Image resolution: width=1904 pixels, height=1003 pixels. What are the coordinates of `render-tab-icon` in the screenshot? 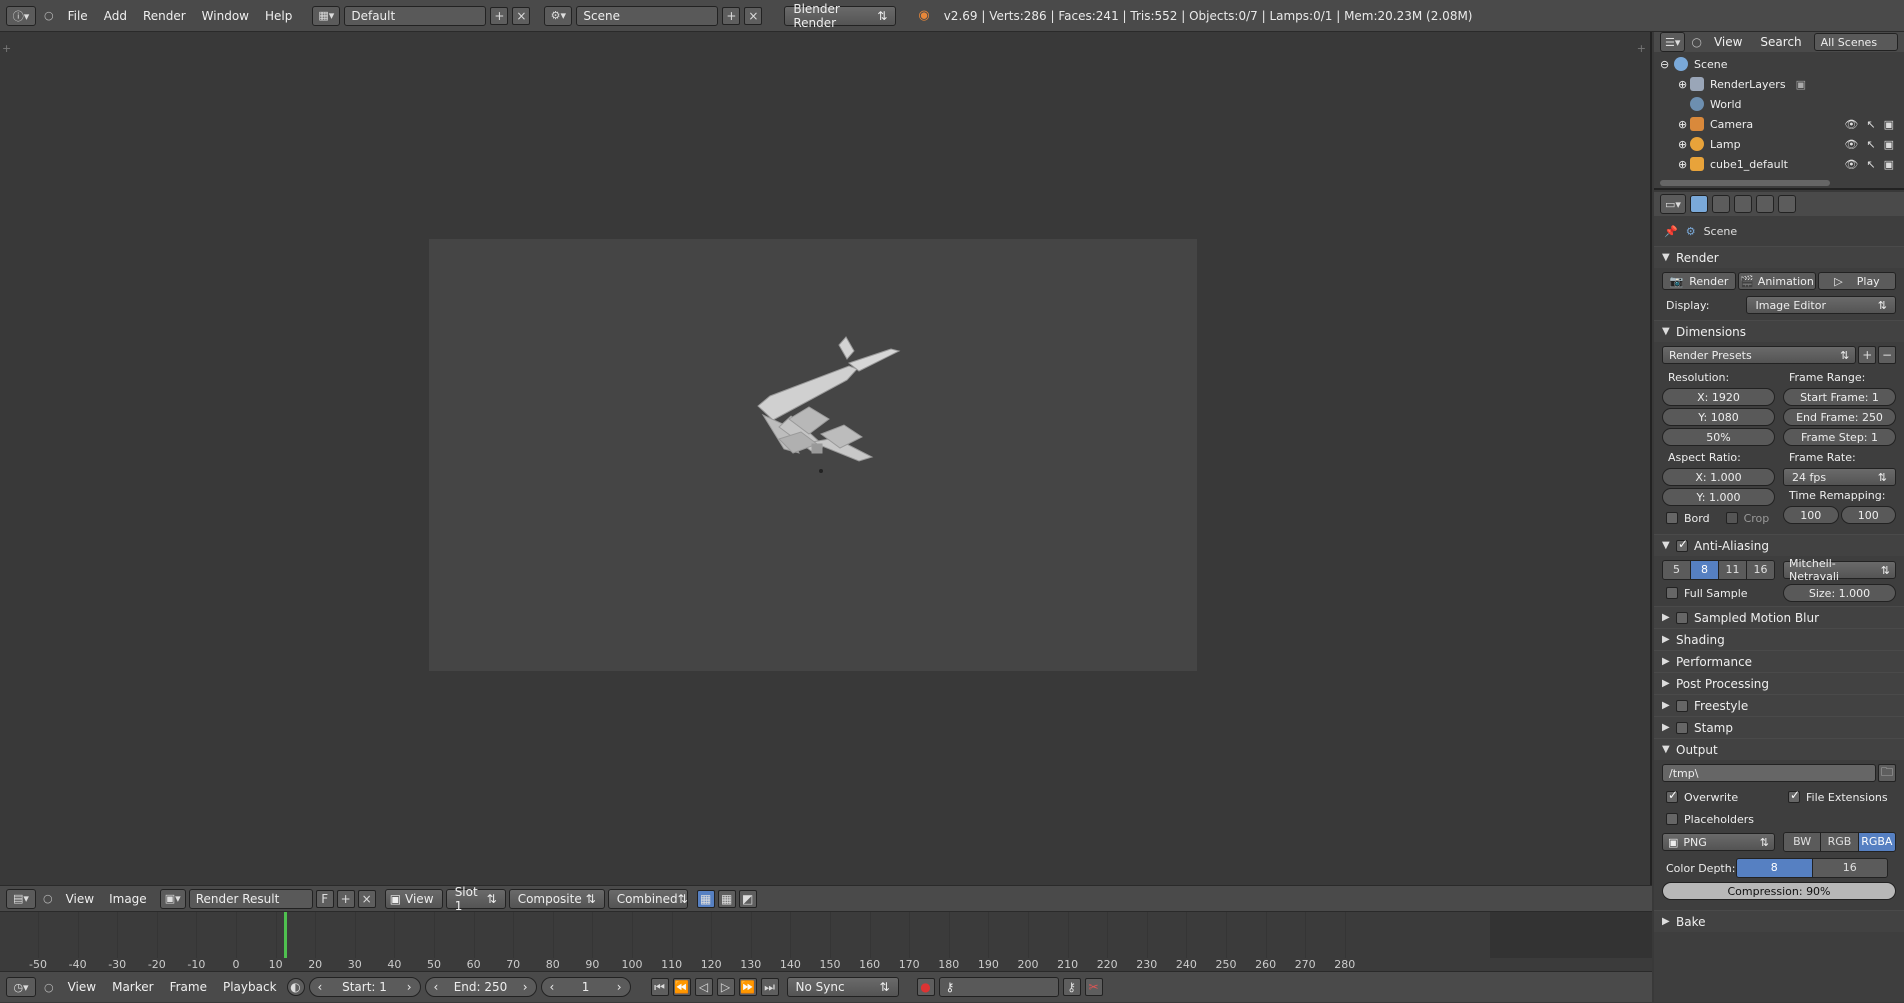 It's located at (1699, 204).